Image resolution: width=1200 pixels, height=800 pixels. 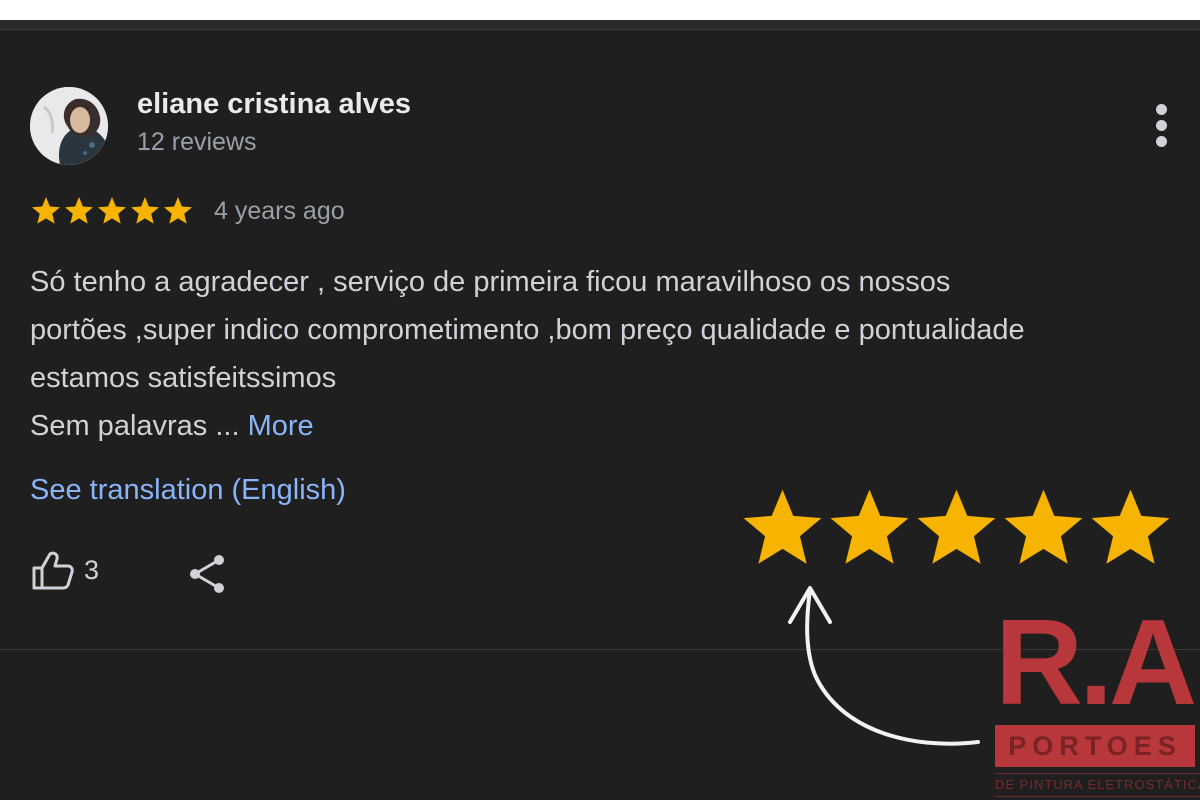 What do you see at coordinates (884, 666) in the screenshot?
I see `curved-arrow` at bounding box center [884, 666].